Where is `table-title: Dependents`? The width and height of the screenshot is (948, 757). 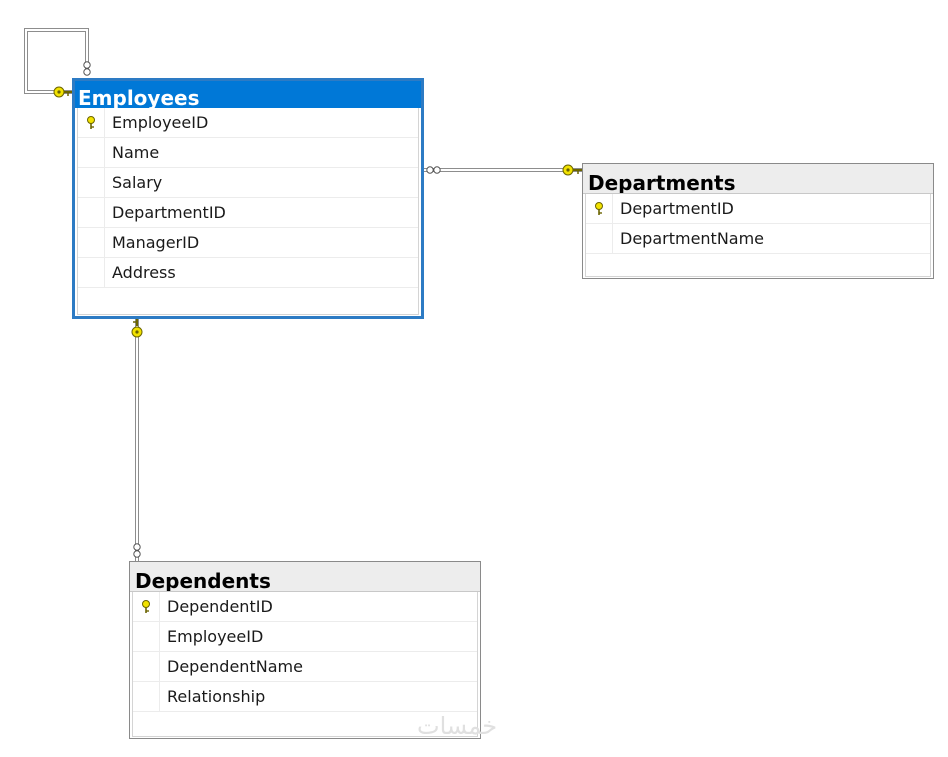 table-title: Dependents is located at coordinates (305, 577).